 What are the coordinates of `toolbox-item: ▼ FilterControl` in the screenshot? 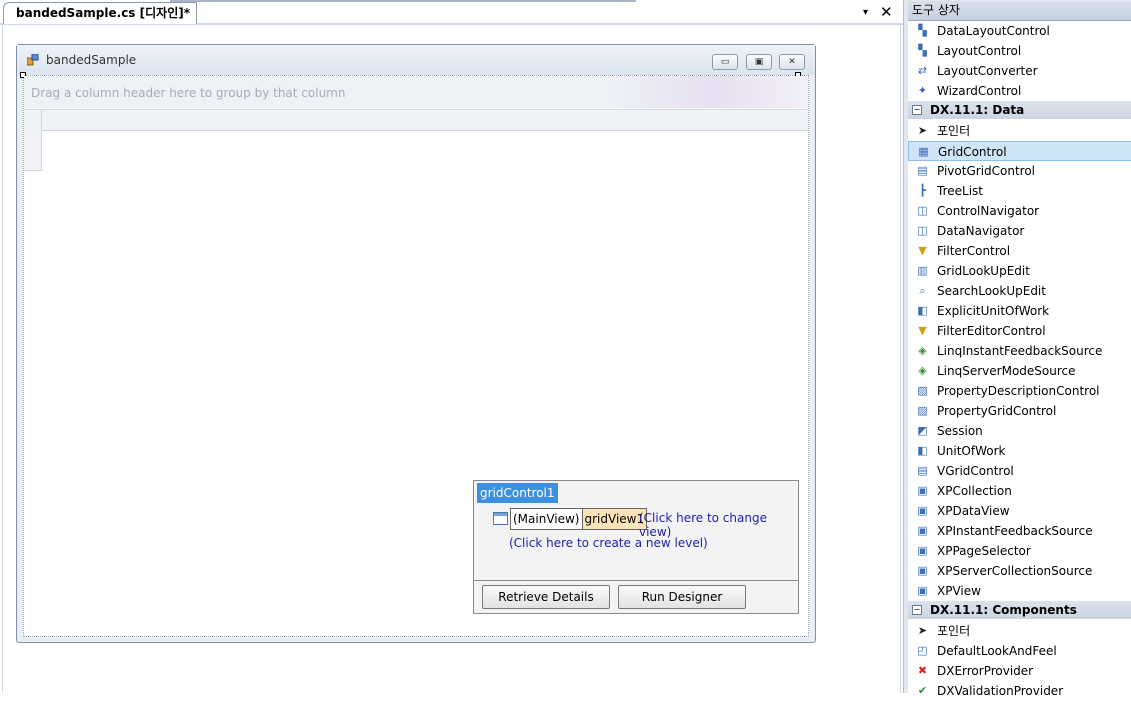 It's located at (1019, 251).